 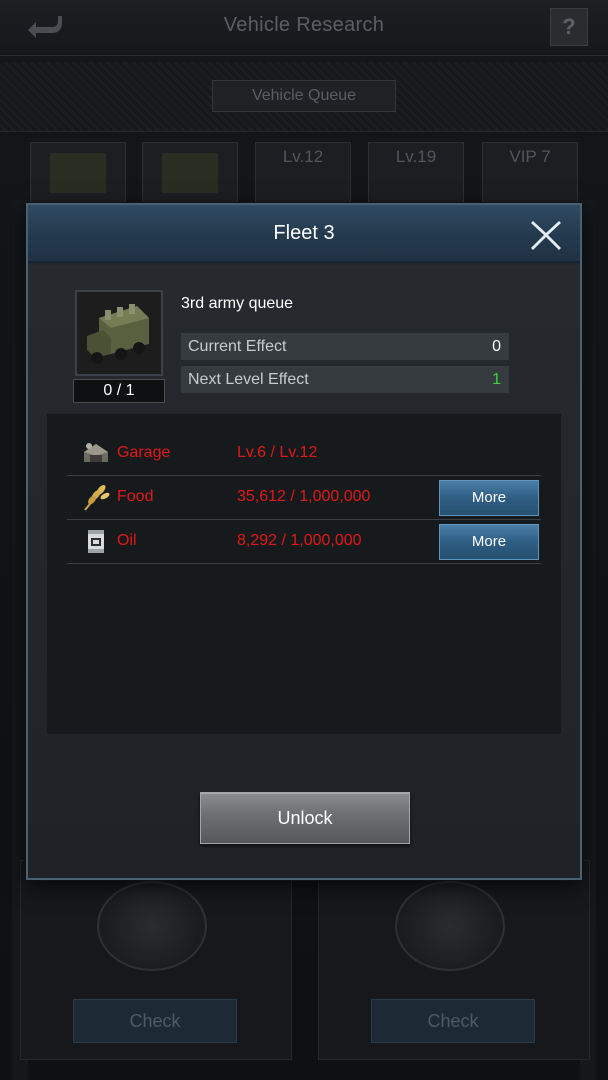 I want to click on requirement-name: Food, so click(x=135, y=496).